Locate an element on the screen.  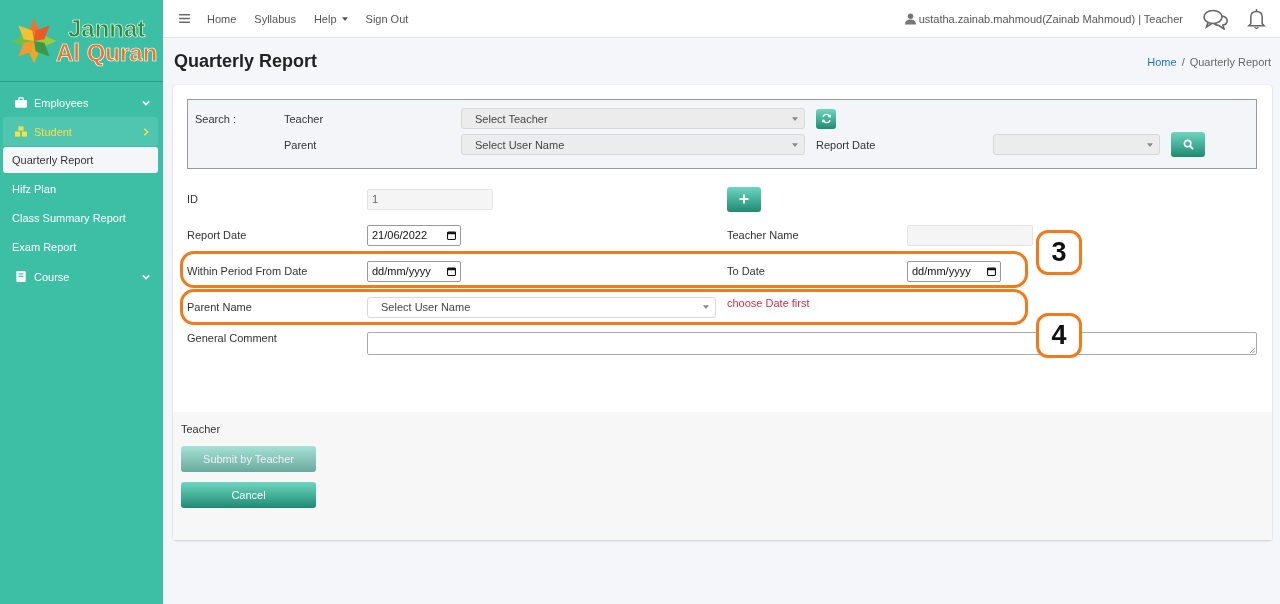
field-label: Parent is located at coordinates (301, 144).